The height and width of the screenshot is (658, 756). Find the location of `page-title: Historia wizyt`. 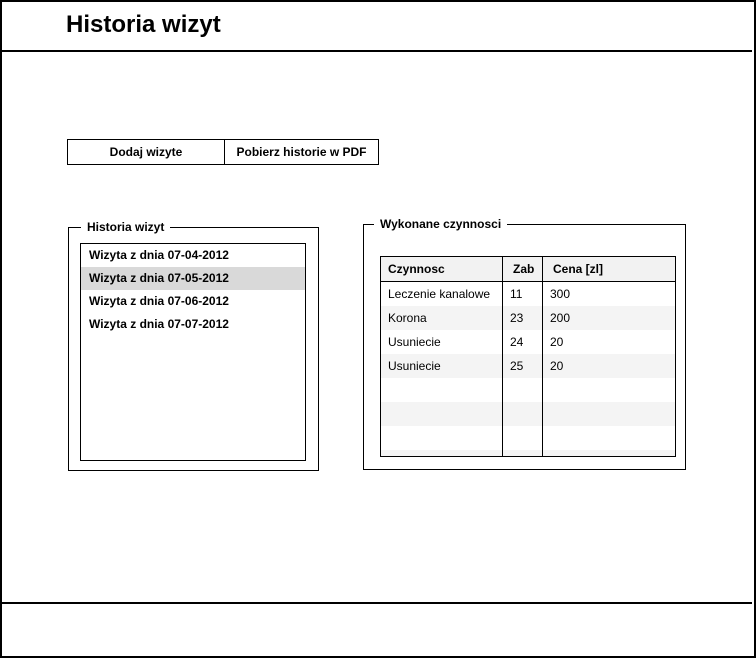

page-title: Historia wizyt is located at coordinates (143, 24).